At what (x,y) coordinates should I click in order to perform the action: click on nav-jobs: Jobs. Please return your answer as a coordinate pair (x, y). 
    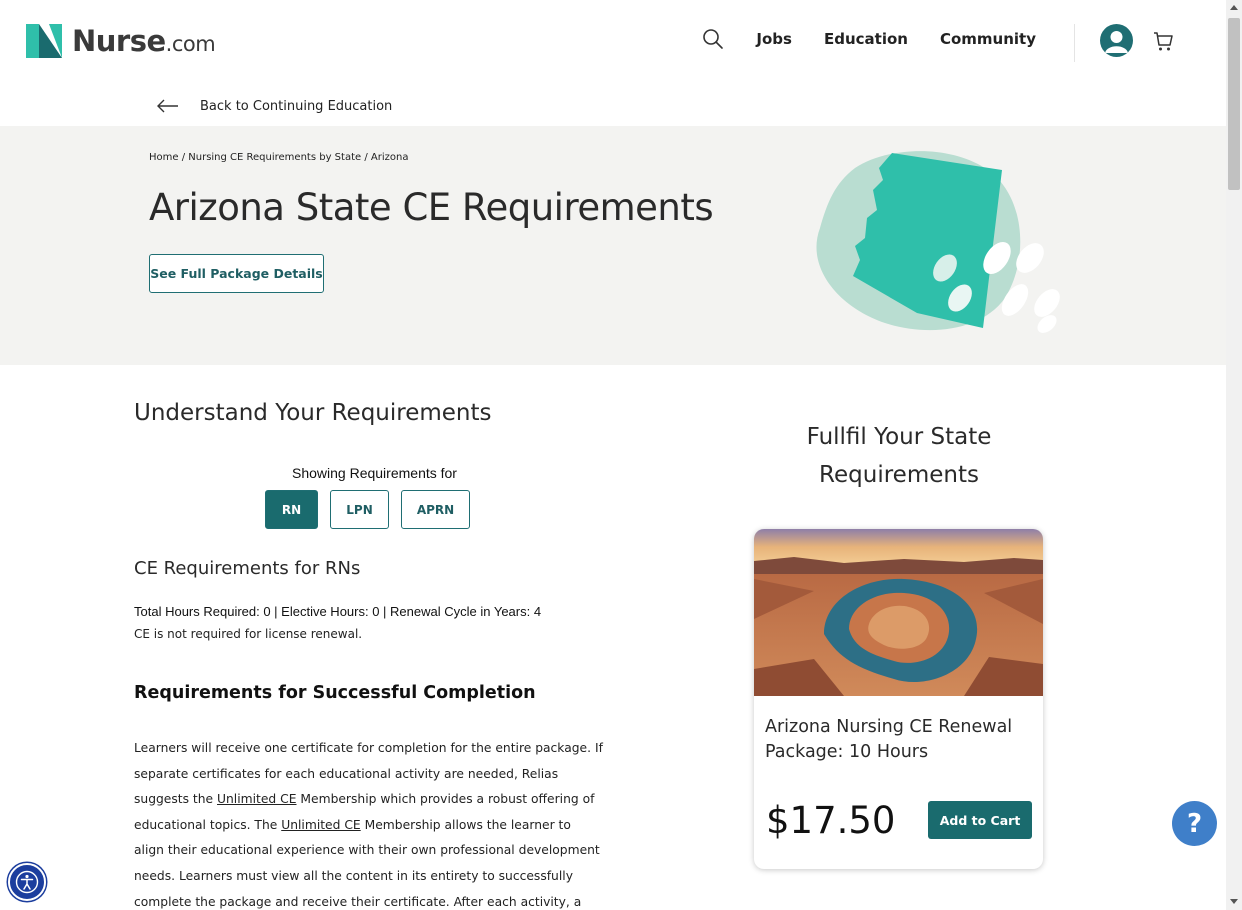
    Looking at the image, I should click on (774, 39).